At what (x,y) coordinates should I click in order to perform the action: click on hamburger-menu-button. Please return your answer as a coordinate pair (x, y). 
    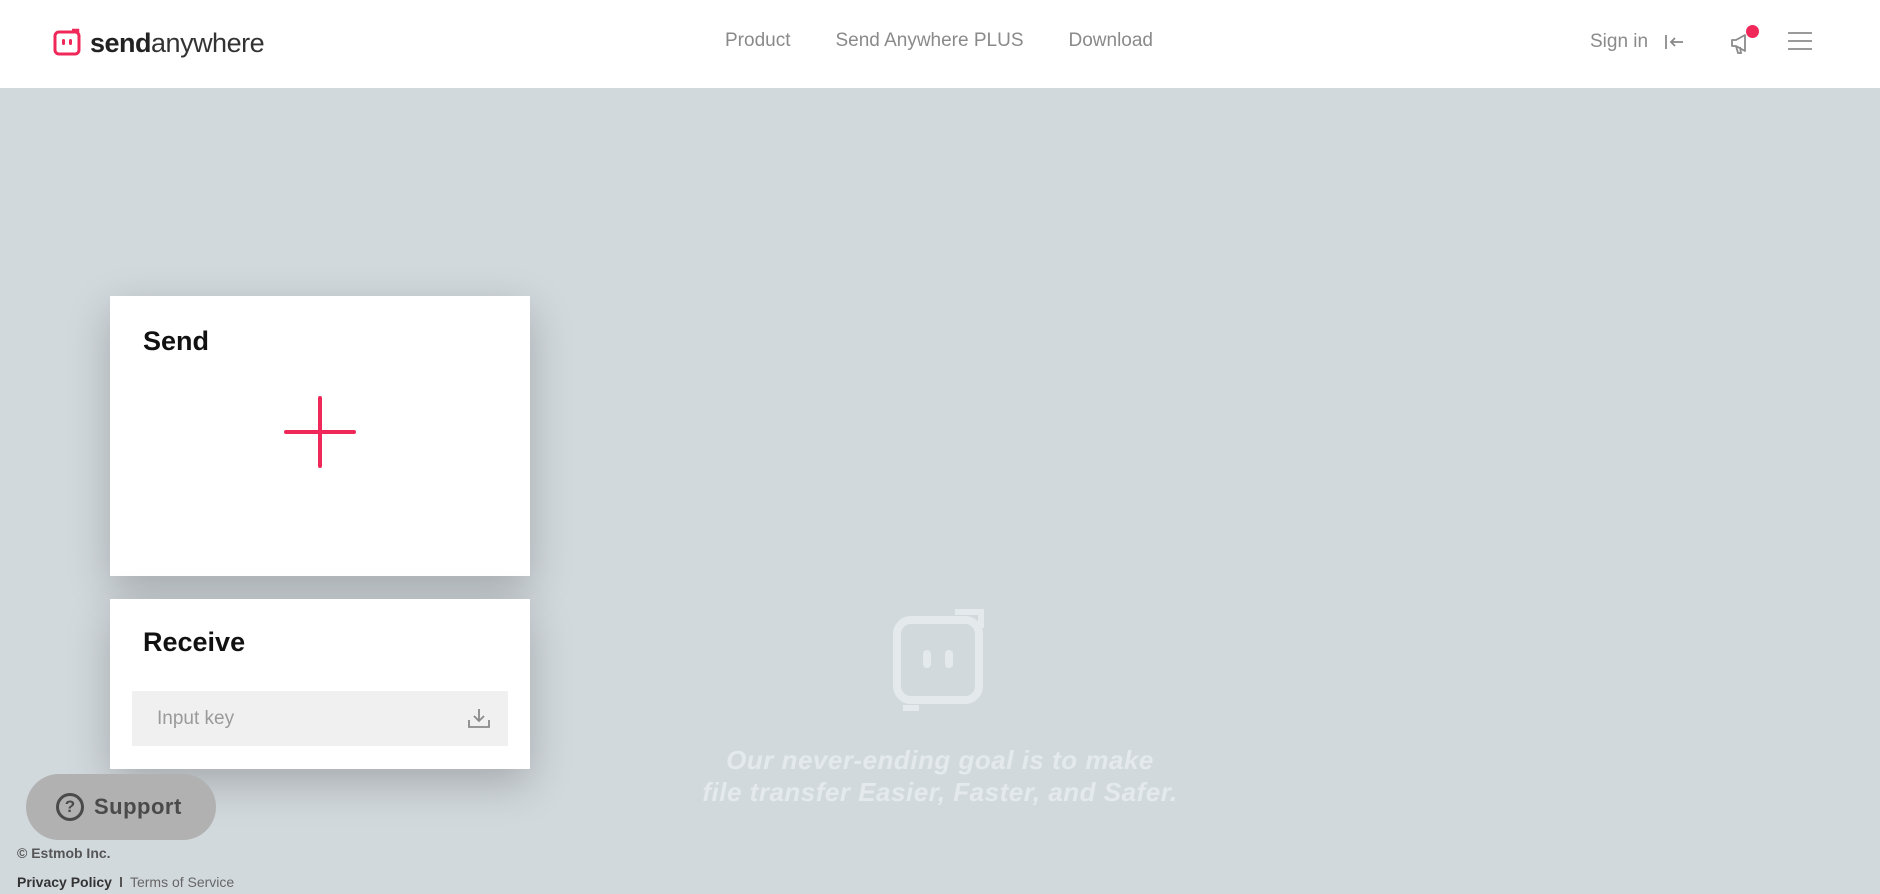
    Looking at the image, I should click on (1800, 43).